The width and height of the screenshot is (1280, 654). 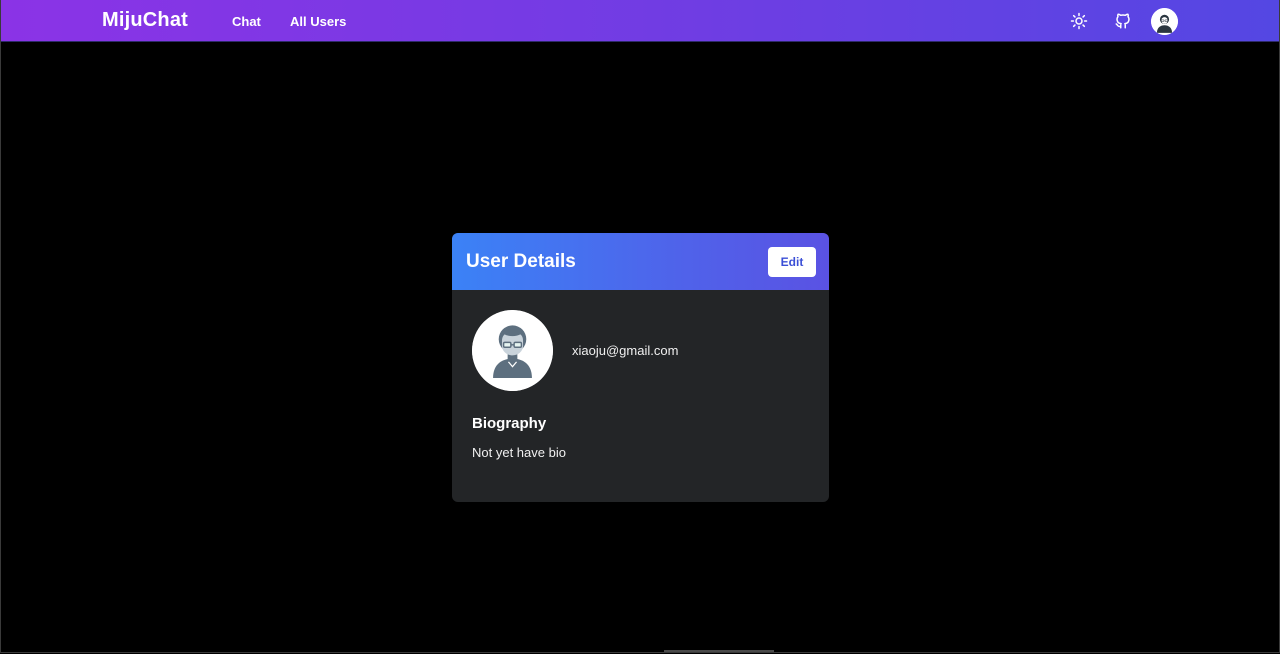 I want to click on biography-heading: Biography, so click(x=509, y=423).